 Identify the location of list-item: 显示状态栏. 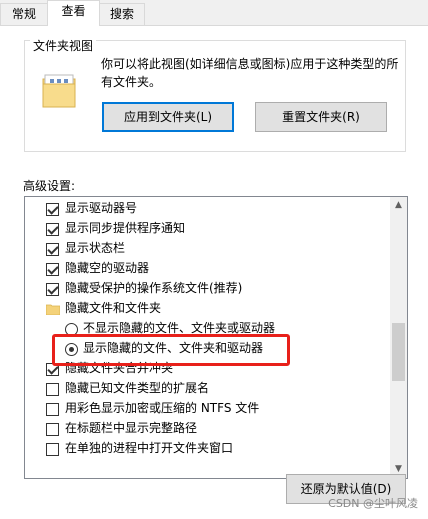
(206, 248).